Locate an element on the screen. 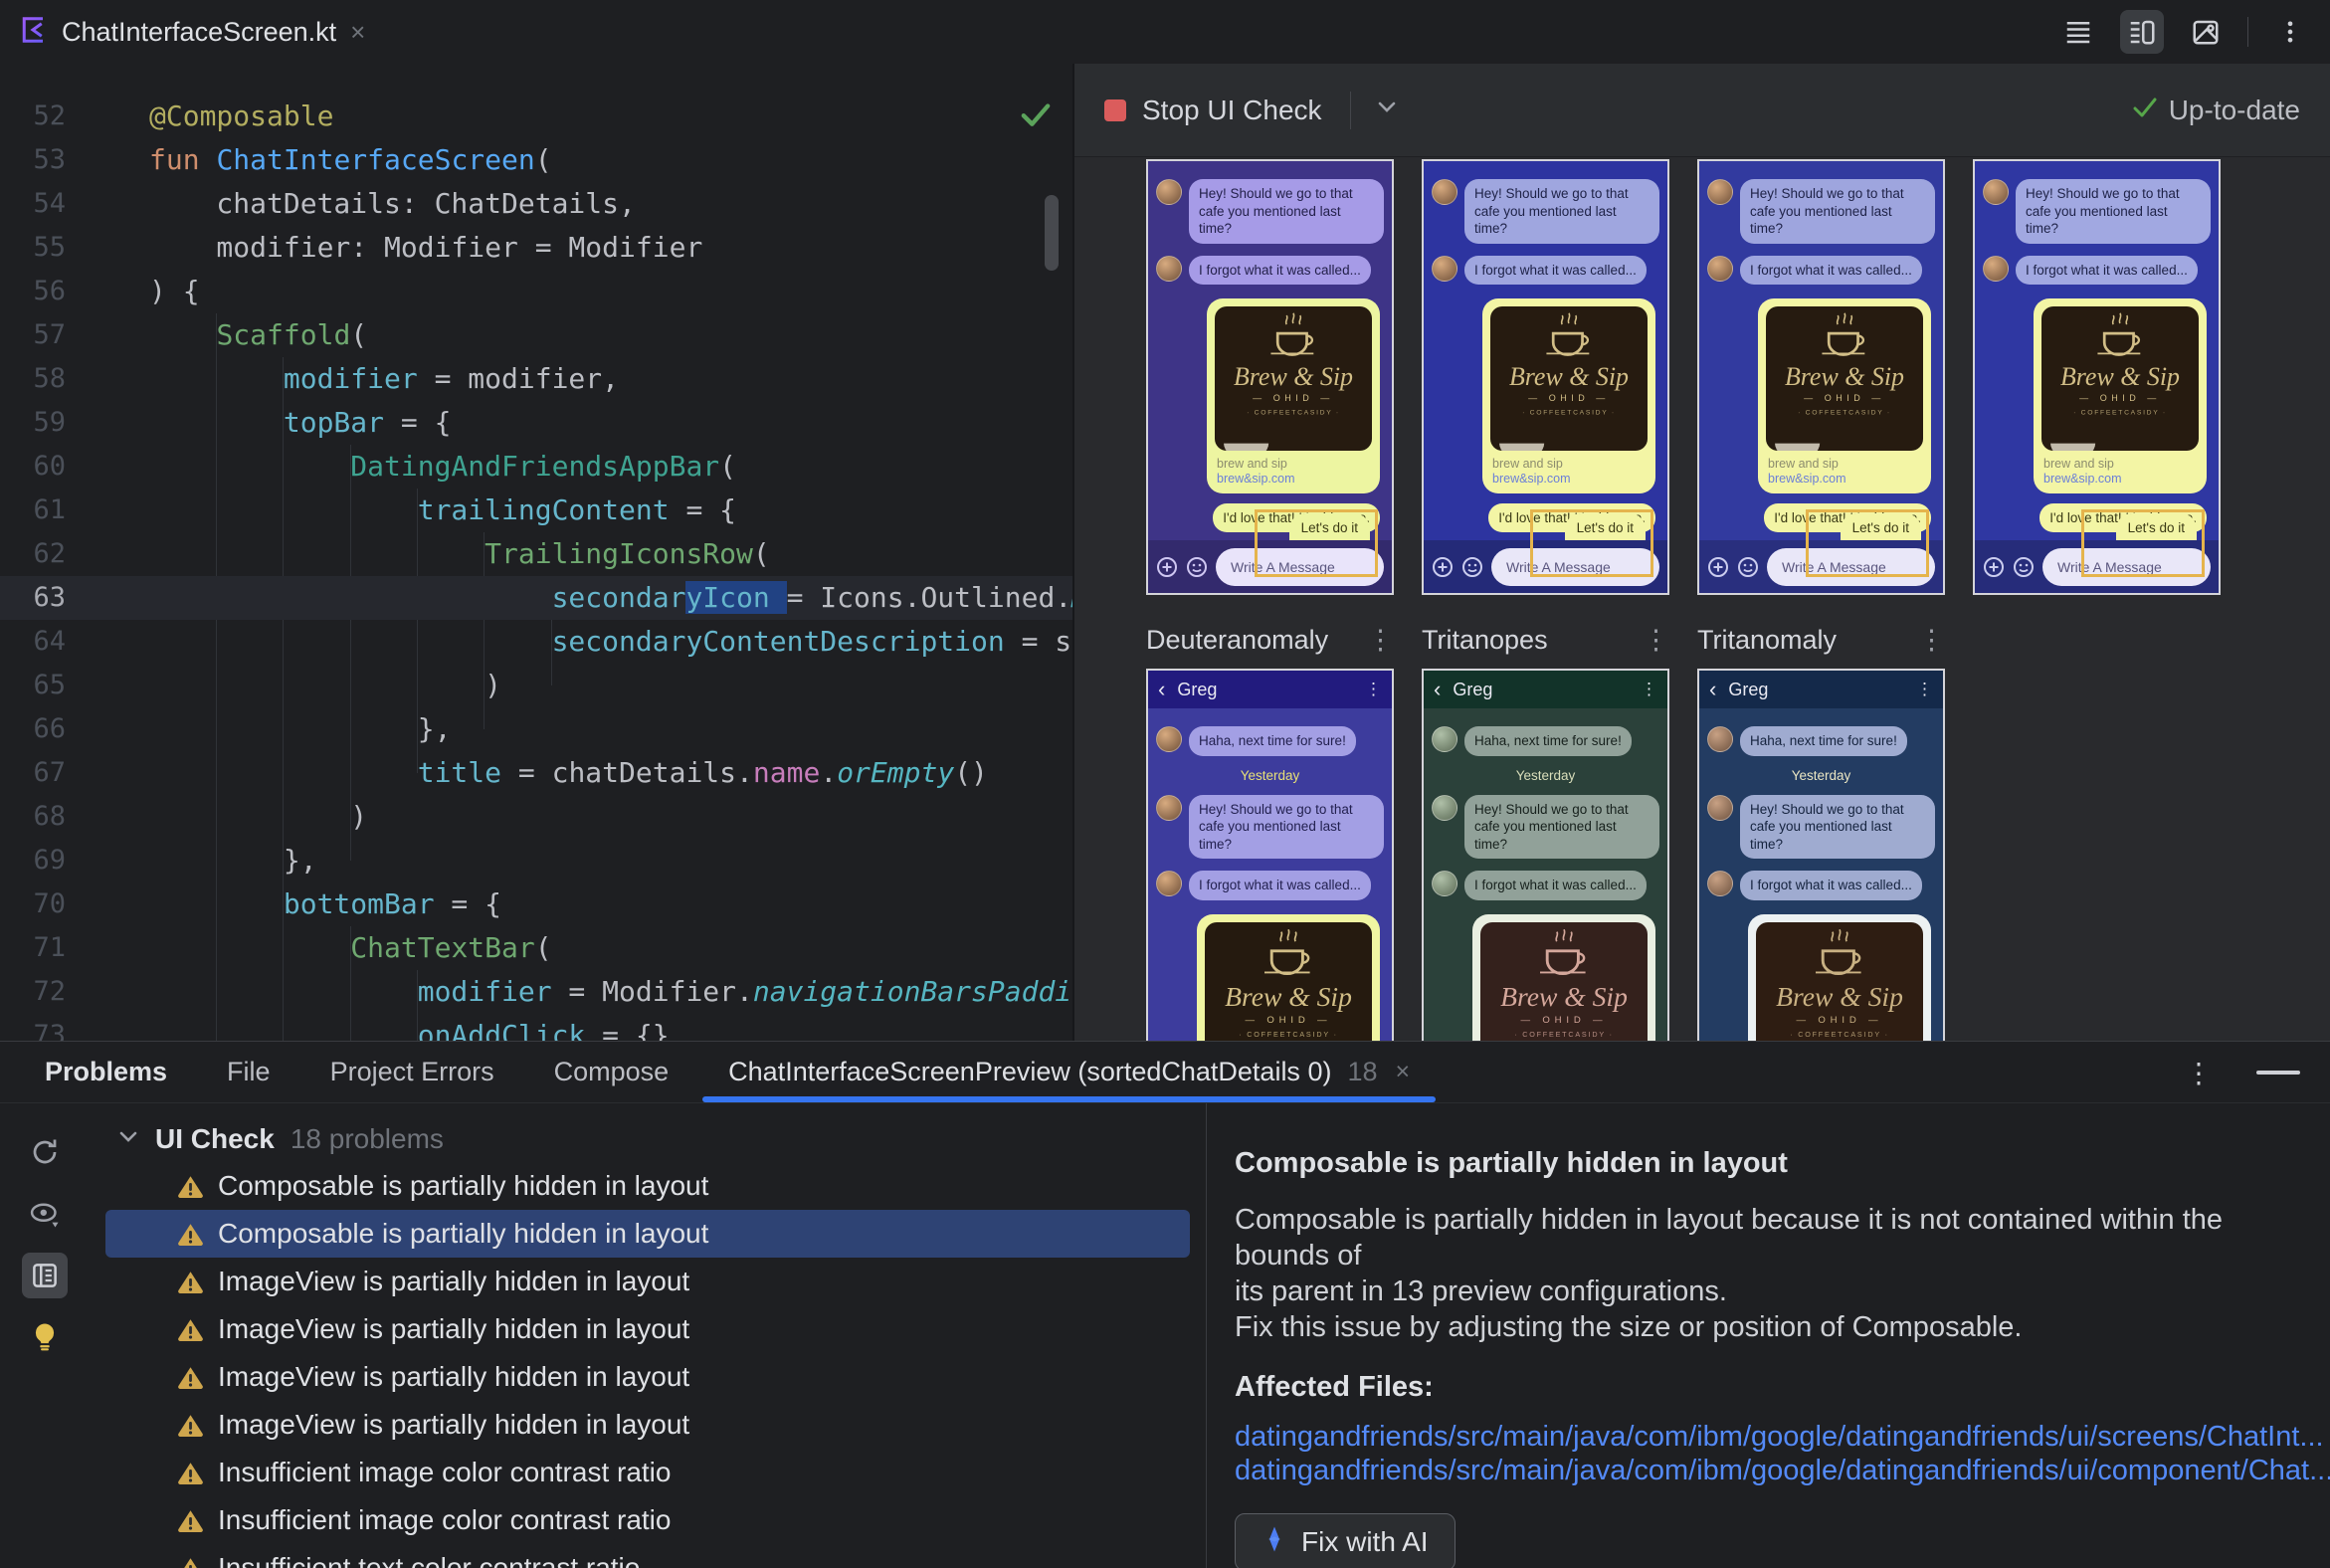  refresh-icon is located at coordinates (45, 1152).